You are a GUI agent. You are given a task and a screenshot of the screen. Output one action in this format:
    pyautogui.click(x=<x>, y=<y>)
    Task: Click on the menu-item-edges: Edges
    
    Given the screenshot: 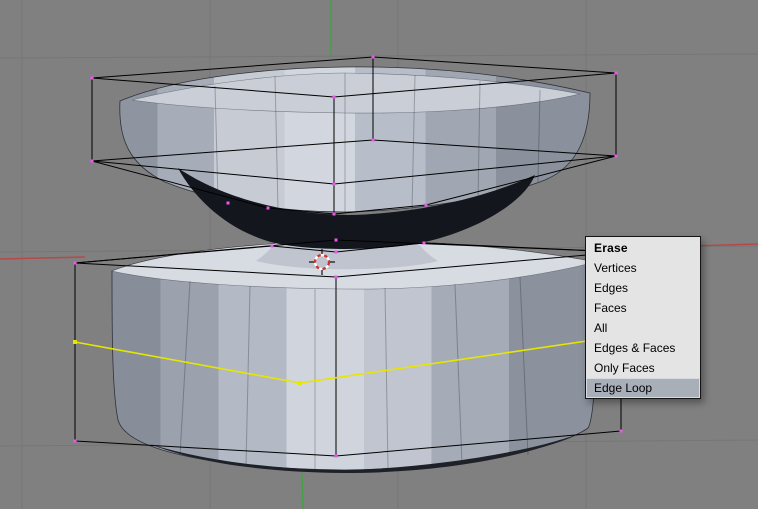 What is the action you would take?
    pyautogui.click(x=643, y=288)
    